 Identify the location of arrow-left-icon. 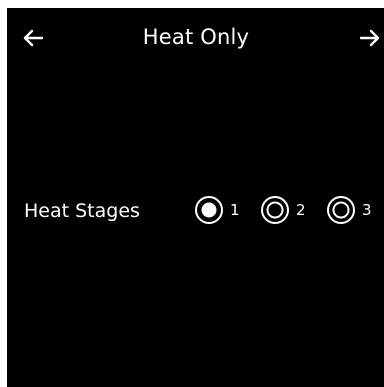
(33, 38).